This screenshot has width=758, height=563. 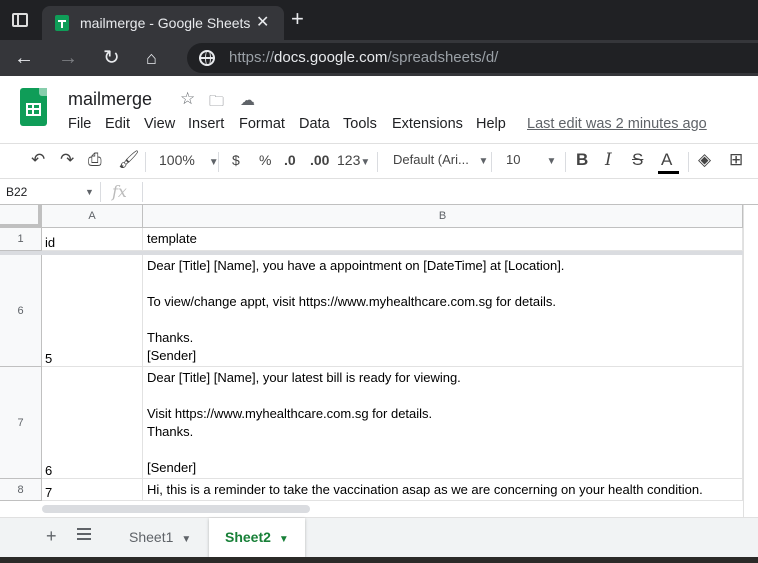 What do you see at coordinates (79, 124) in the screenshot?
I see `menu-file: File` at bounding box center [79, 124].